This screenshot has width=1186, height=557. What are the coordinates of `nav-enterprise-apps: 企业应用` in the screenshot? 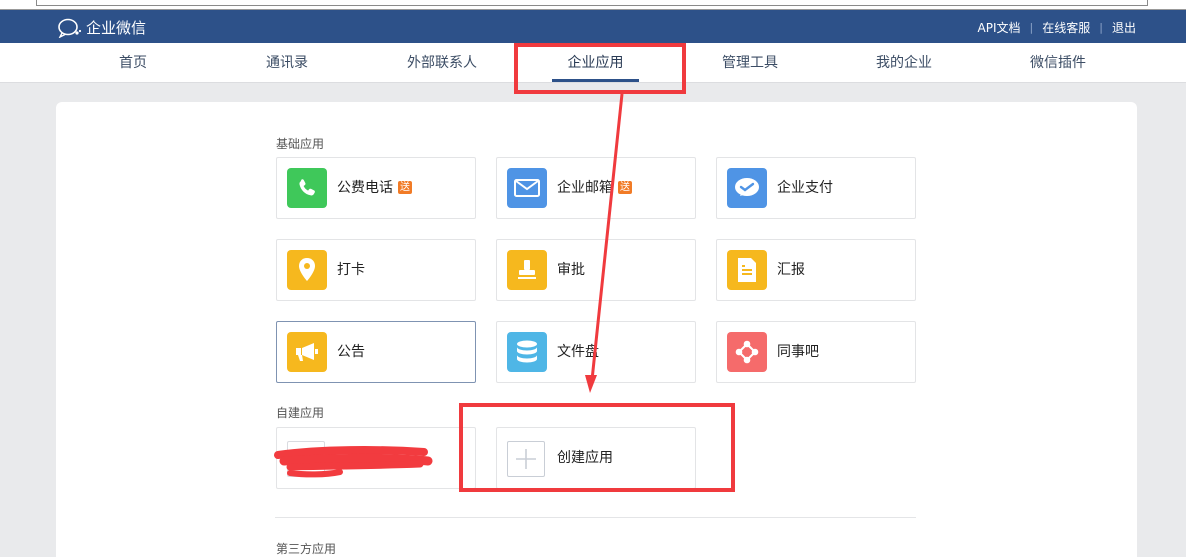 It's located at (595, 63).